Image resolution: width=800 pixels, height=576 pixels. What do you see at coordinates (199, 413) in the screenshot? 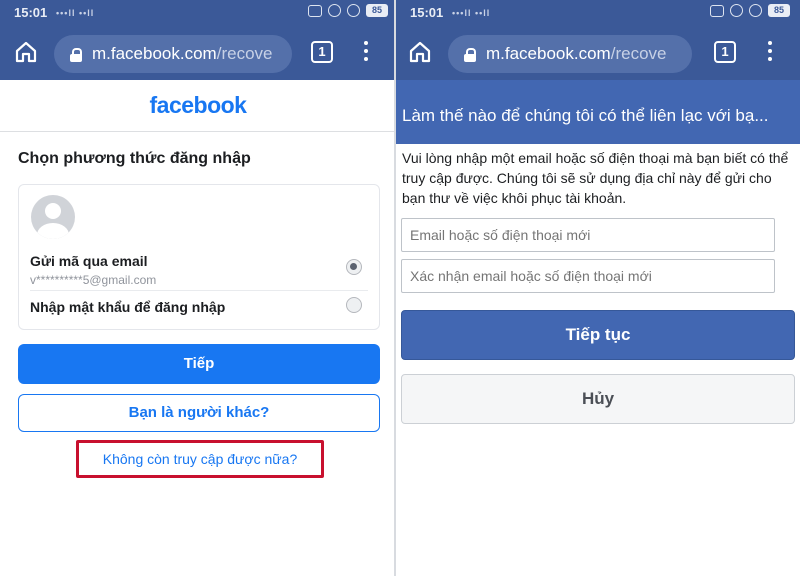
I see `not-you-button: Bạn là người khác?` at bounding box center [199, 413].